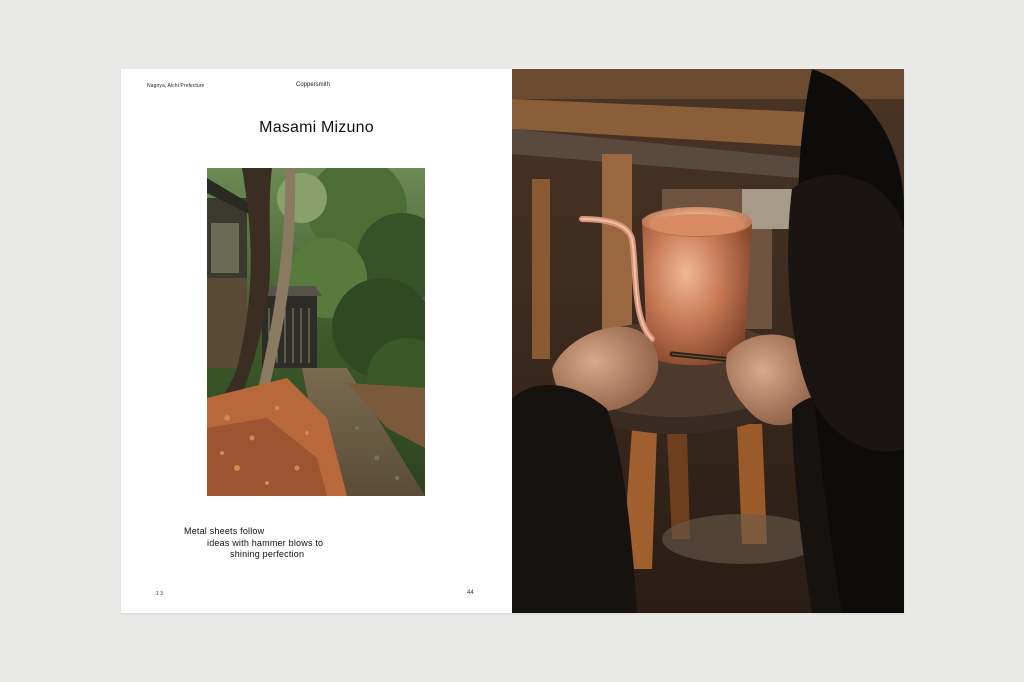 This screenshot has width=1024, height=682. I want to click on garden-photo-illustration, so click(316, 332).